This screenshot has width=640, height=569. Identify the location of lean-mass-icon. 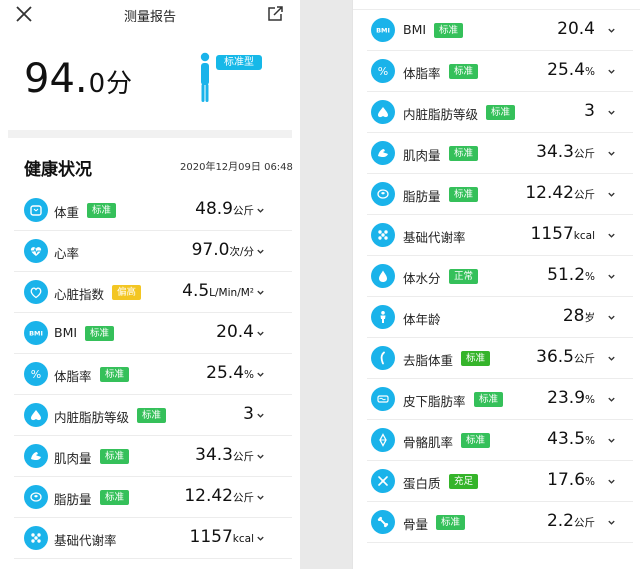
(383, 358).